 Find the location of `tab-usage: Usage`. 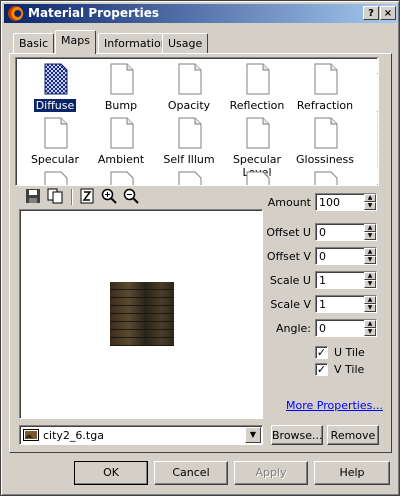

tab-usage: Usage is located at coordinates (185, 43).